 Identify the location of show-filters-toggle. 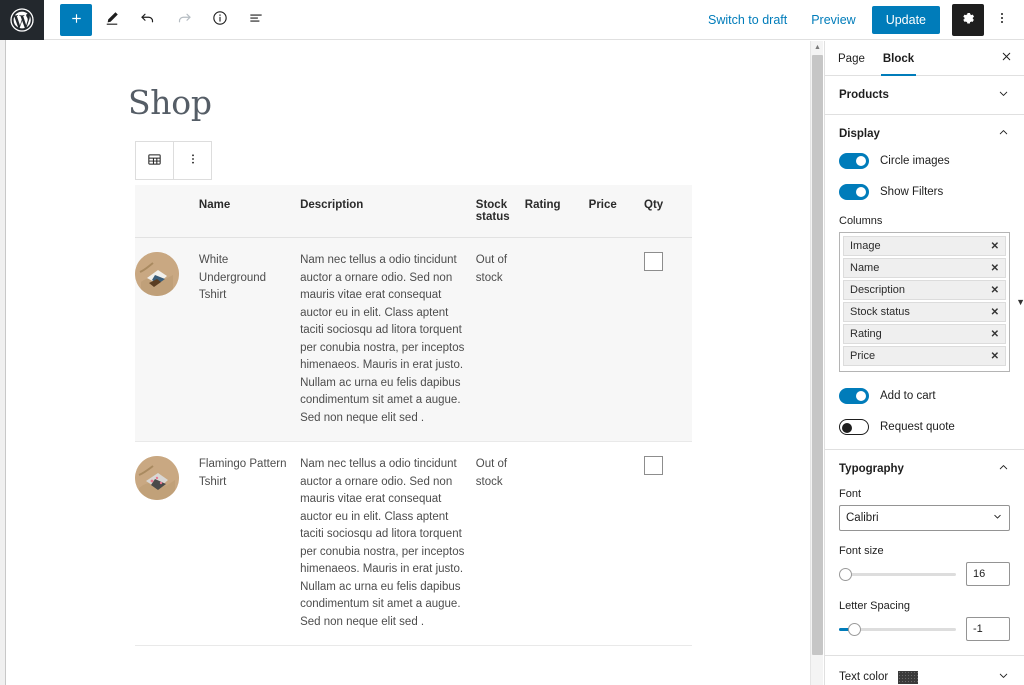
(854, 192).